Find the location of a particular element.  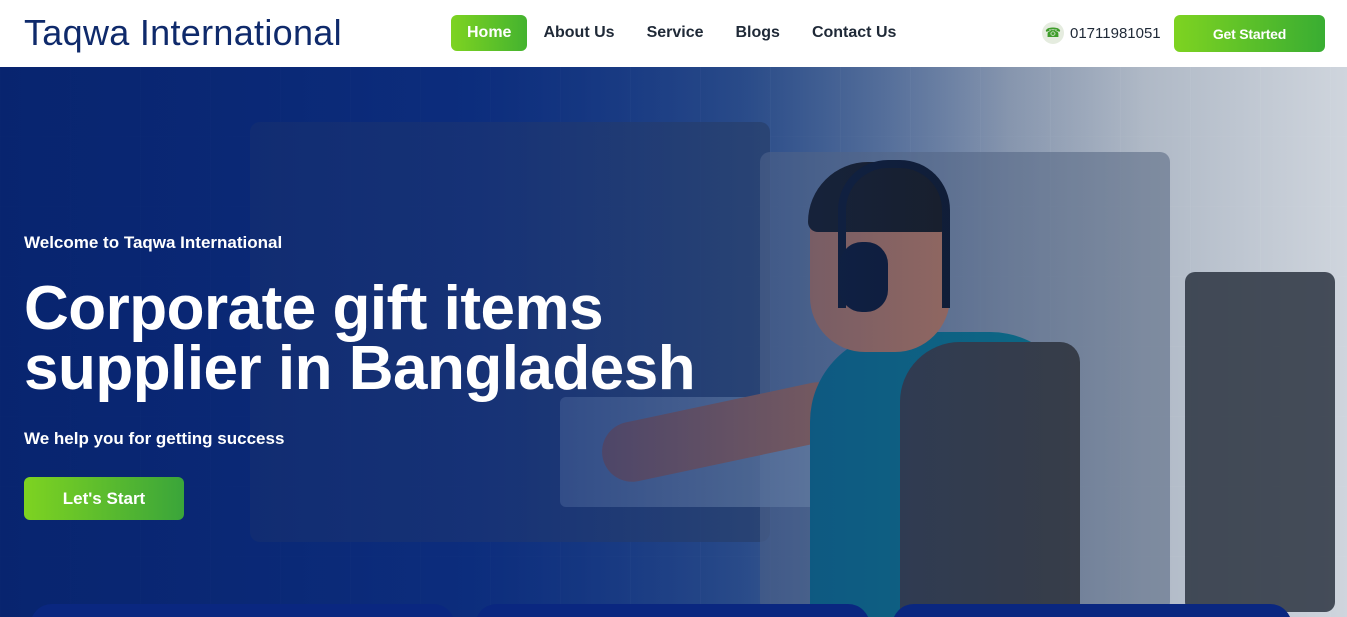

feature-card-3-top is located at coordinates (1092, 610).